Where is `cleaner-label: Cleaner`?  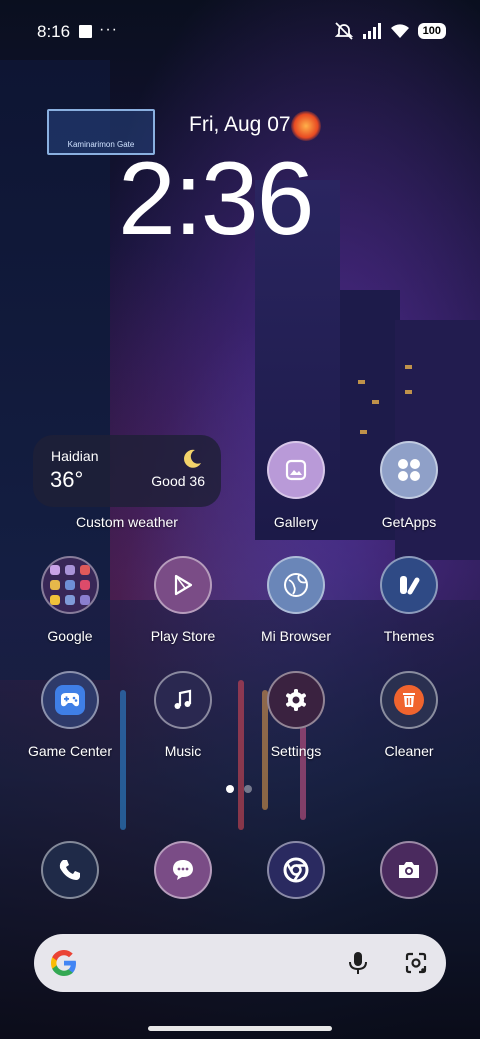 cleaner-label: Cleaner is located at coordinates (409, 751).